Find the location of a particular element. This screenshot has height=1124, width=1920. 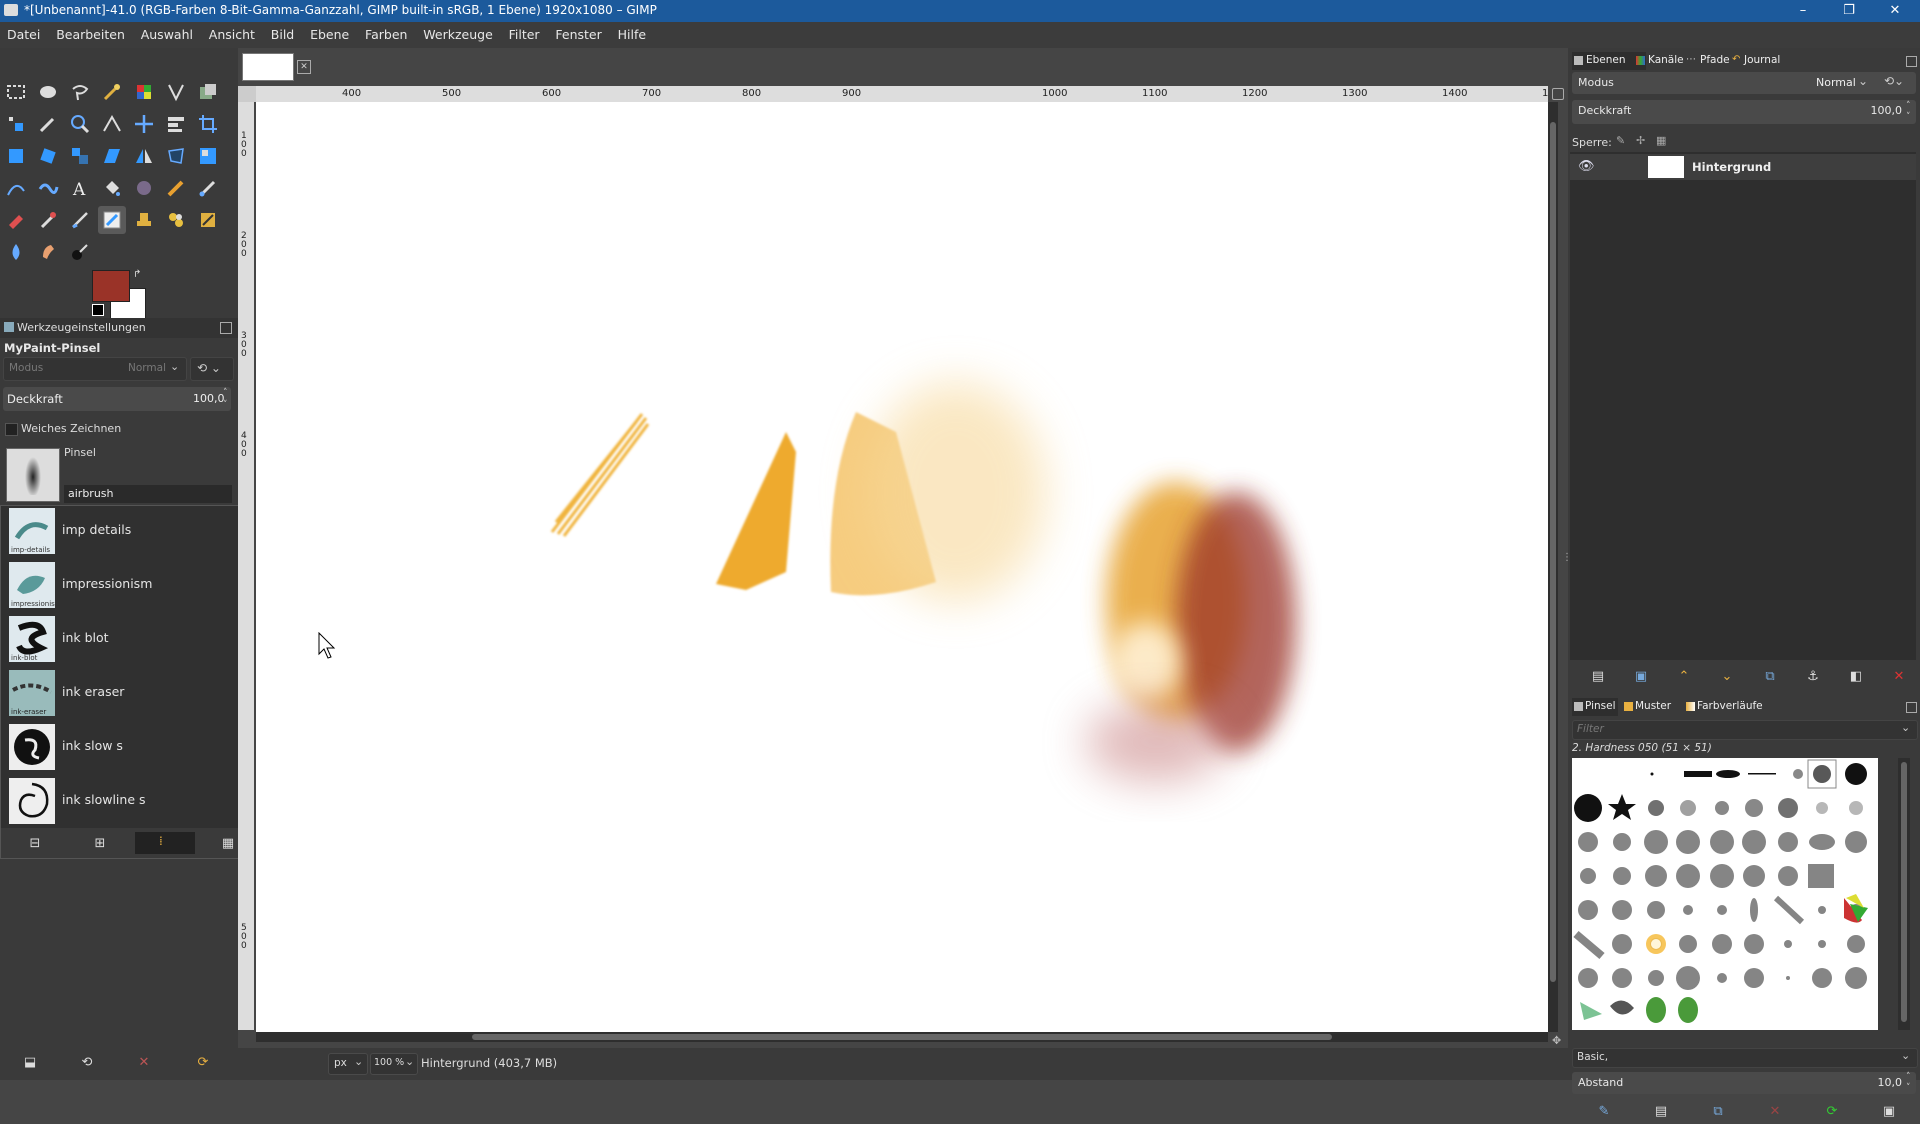

horizontal-scrollbar is located at coordinates (902, 1037).